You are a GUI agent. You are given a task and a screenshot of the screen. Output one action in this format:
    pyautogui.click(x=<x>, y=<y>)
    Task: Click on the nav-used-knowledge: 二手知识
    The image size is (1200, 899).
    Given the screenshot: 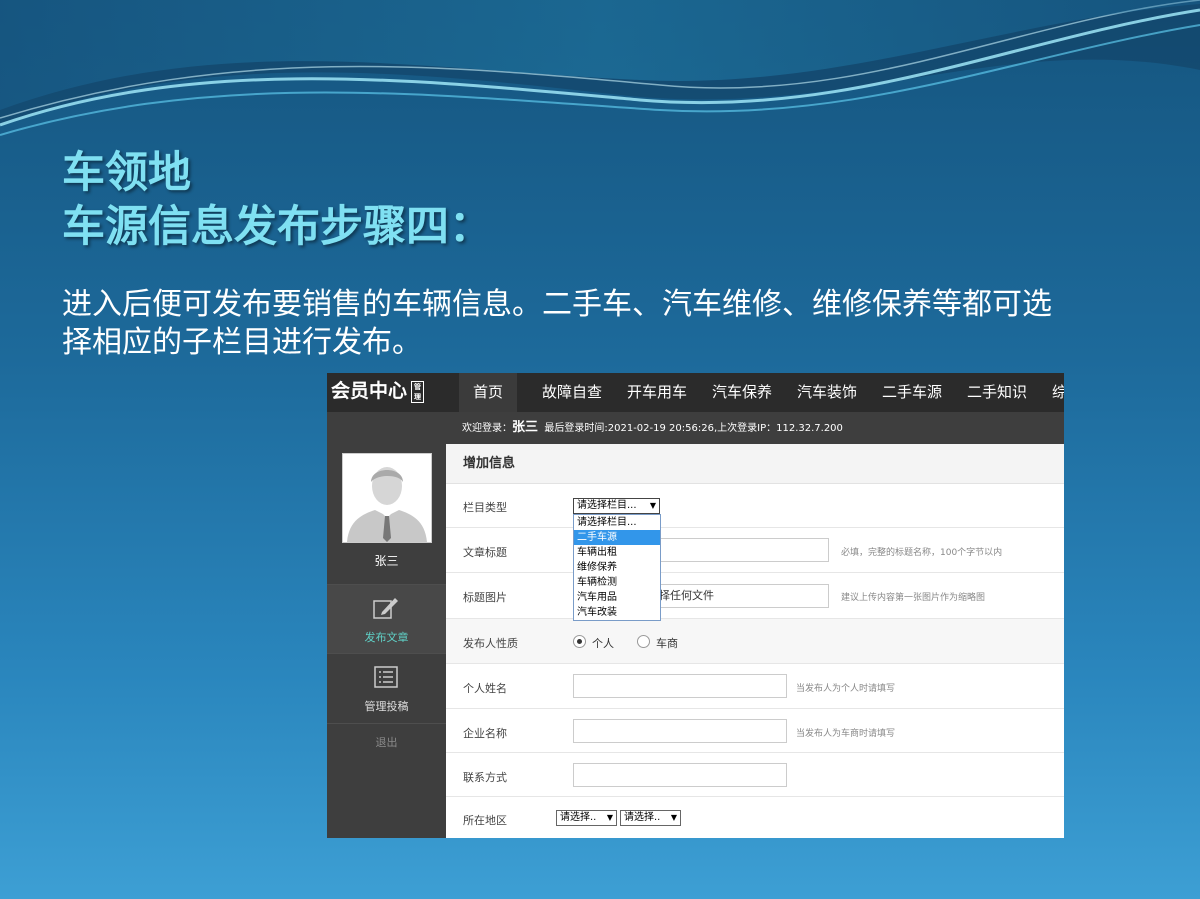 What is the action you would take?
    pyautogui.click(x=997, y=392)
    